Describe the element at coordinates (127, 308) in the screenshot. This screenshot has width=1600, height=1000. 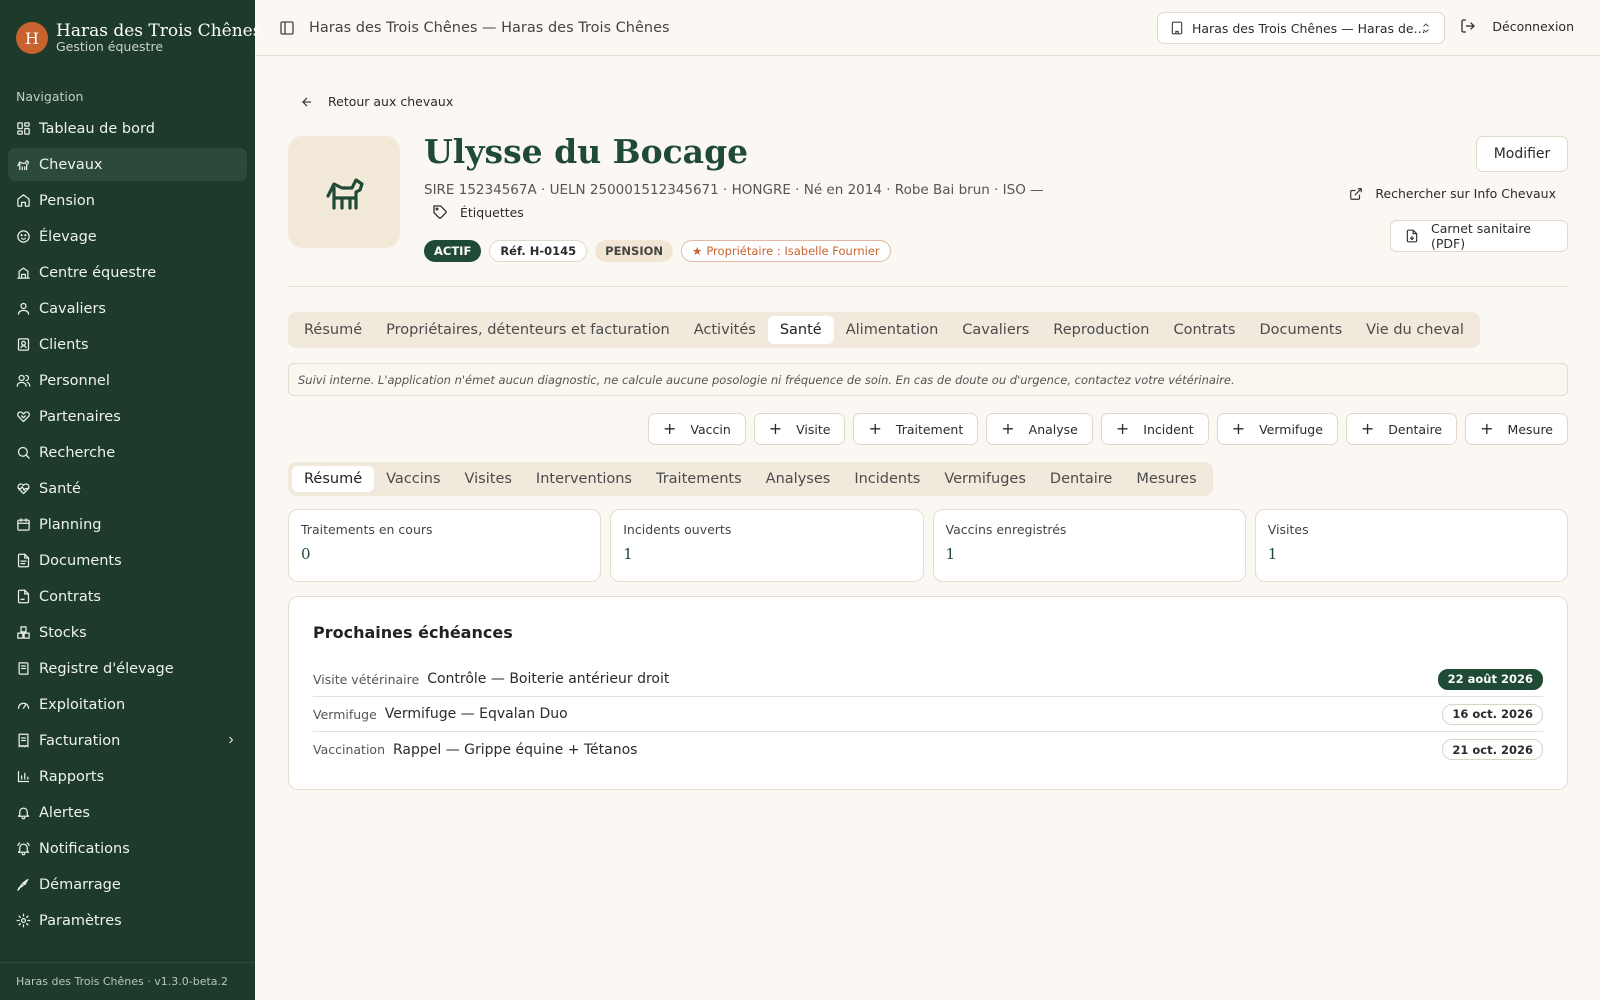
I see `sidebar-item-5: Cavaliers` at that location.